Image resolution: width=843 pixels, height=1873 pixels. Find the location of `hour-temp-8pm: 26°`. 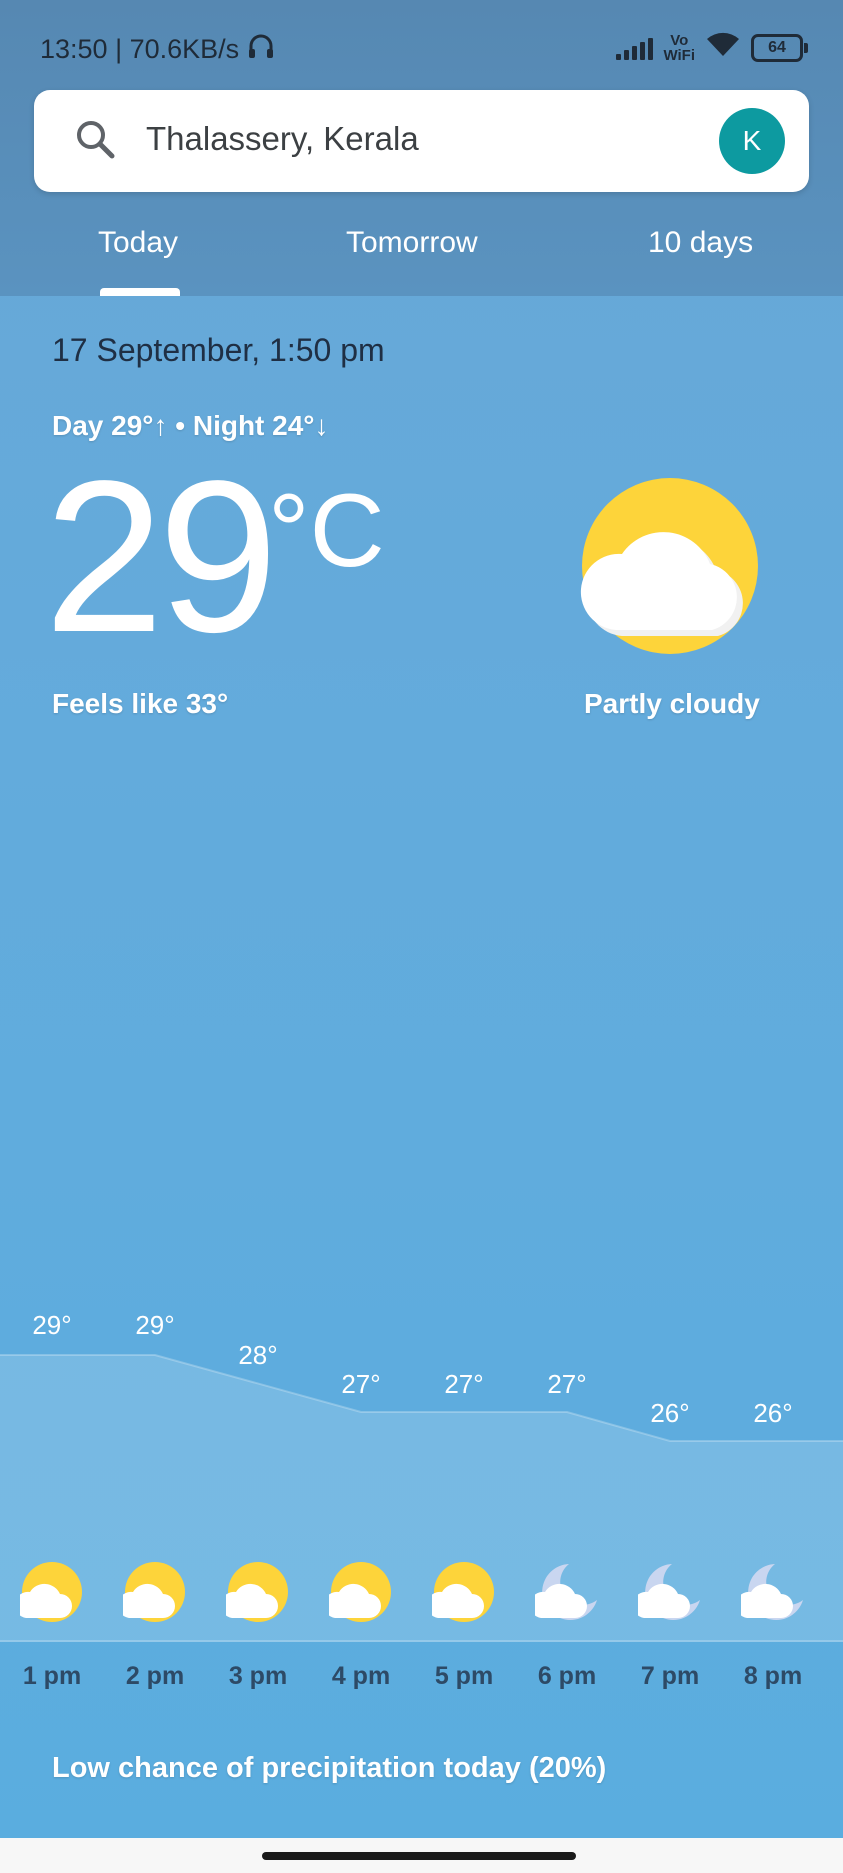

hour-temp-8pm: 26° is located at coordinates (773, 1413).